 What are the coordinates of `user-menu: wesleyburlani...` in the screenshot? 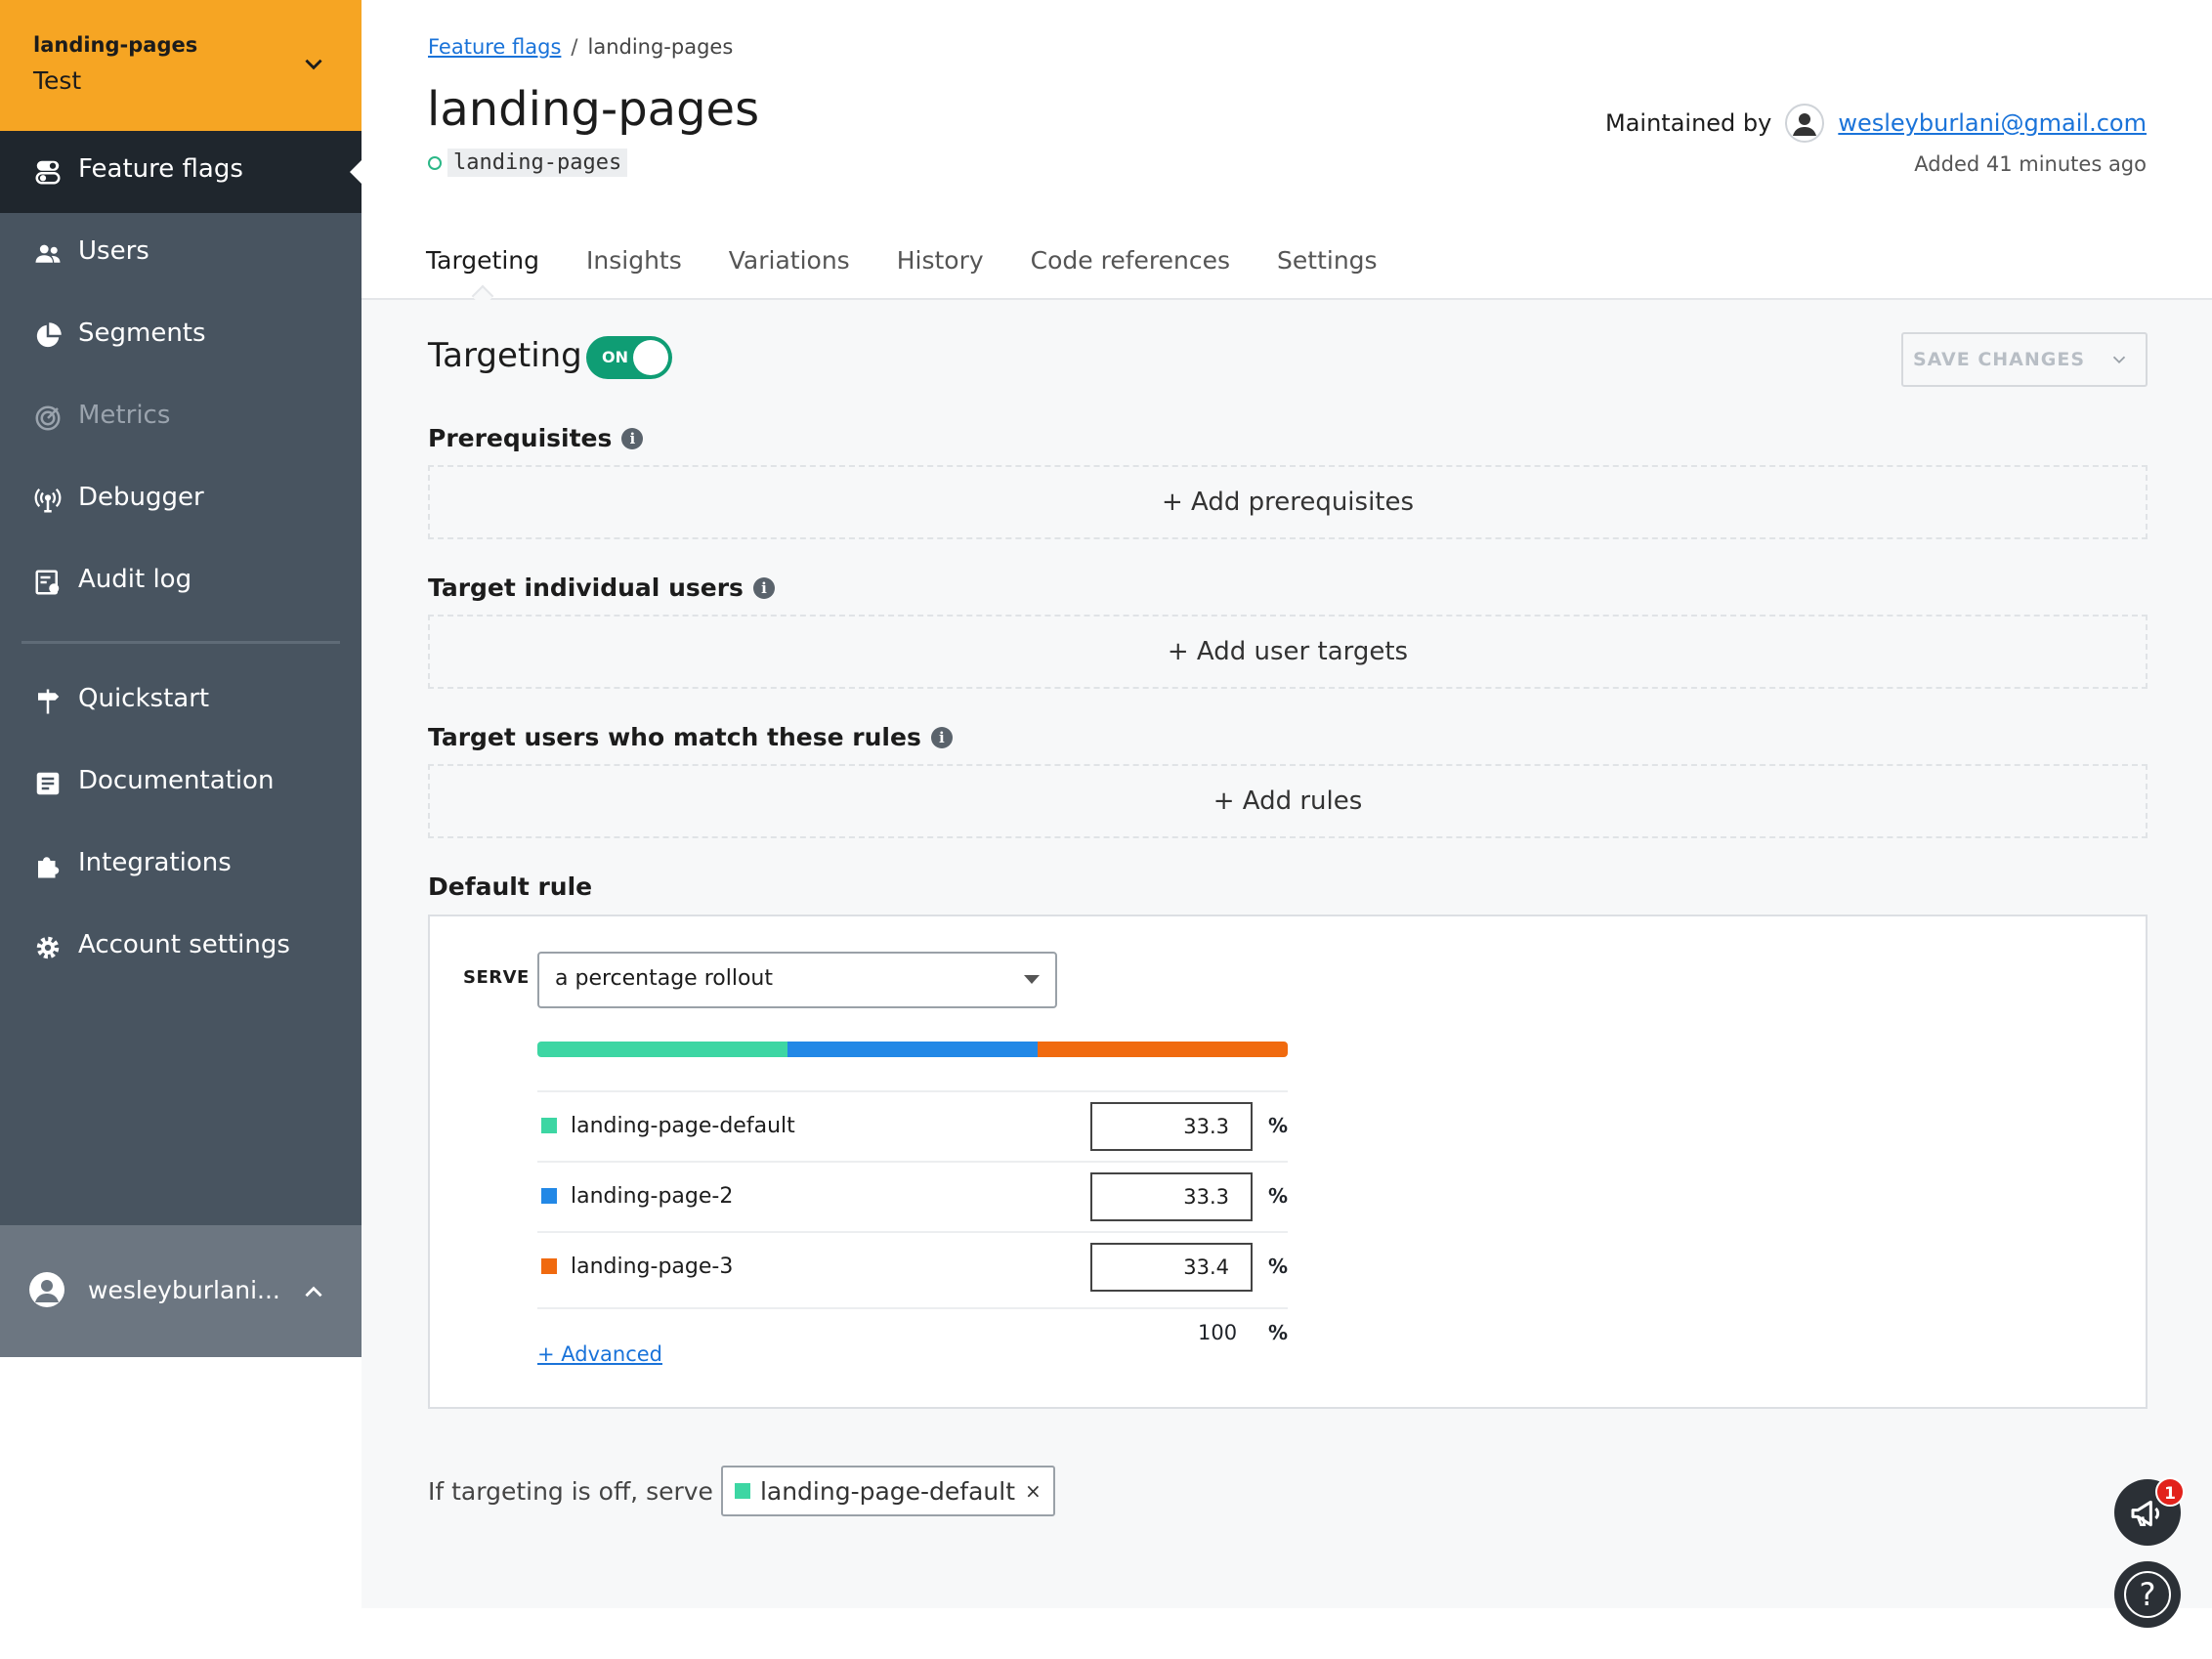 It's located at (181, 1291).